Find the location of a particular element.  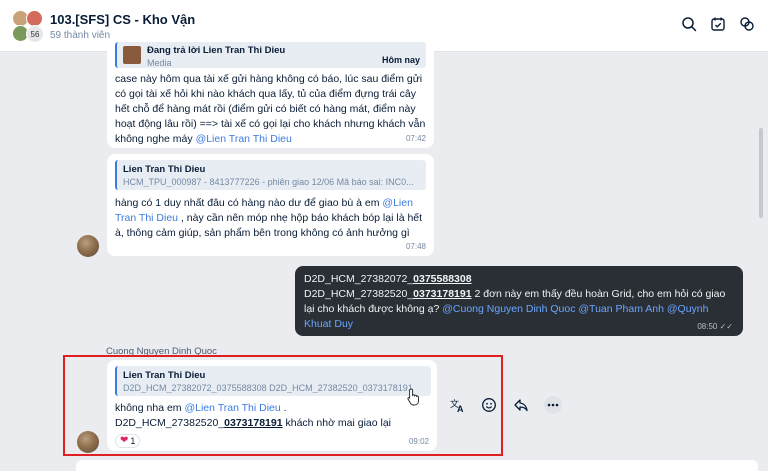

reply-time: Hôm nay is located at coordinates (400, 60).